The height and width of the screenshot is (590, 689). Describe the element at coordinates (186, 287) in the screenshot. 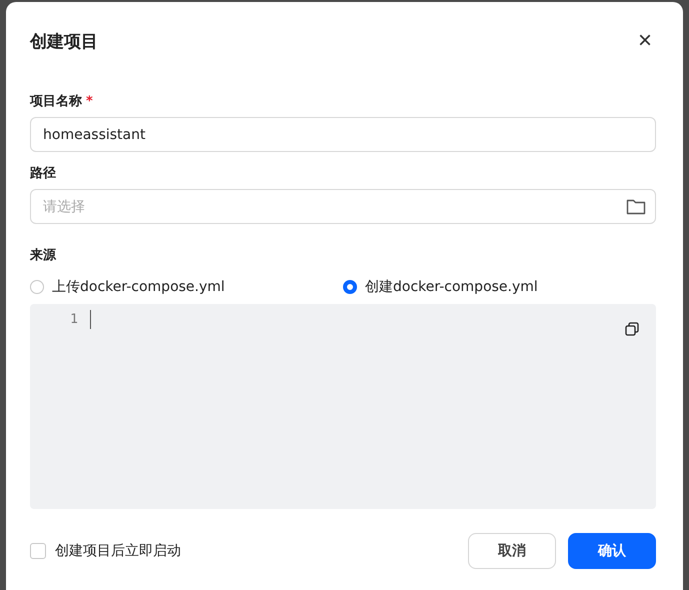

I see `radio-option: 上传docker-compose.yml` at that location.